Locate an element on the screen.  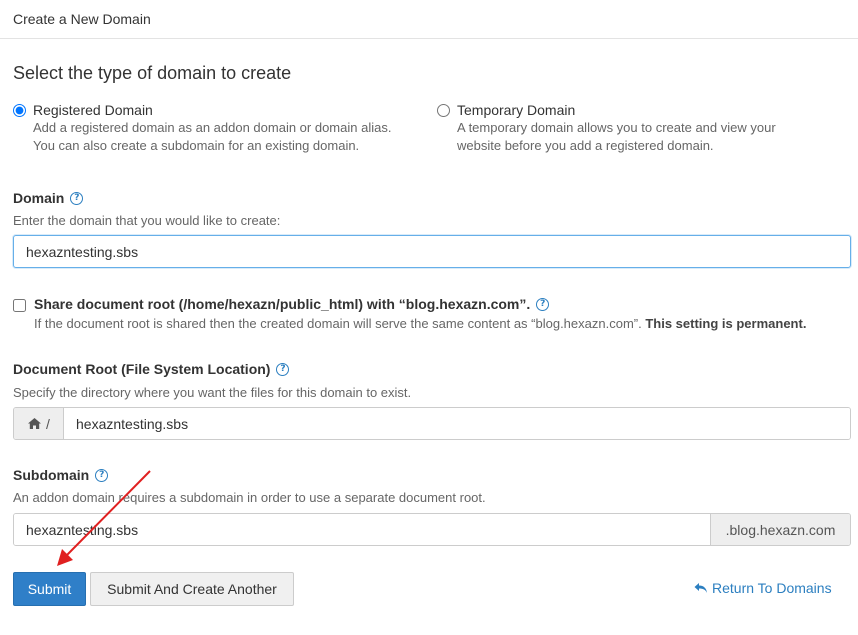
page-title: Create a New Domain is located at coordinates (82, 19).